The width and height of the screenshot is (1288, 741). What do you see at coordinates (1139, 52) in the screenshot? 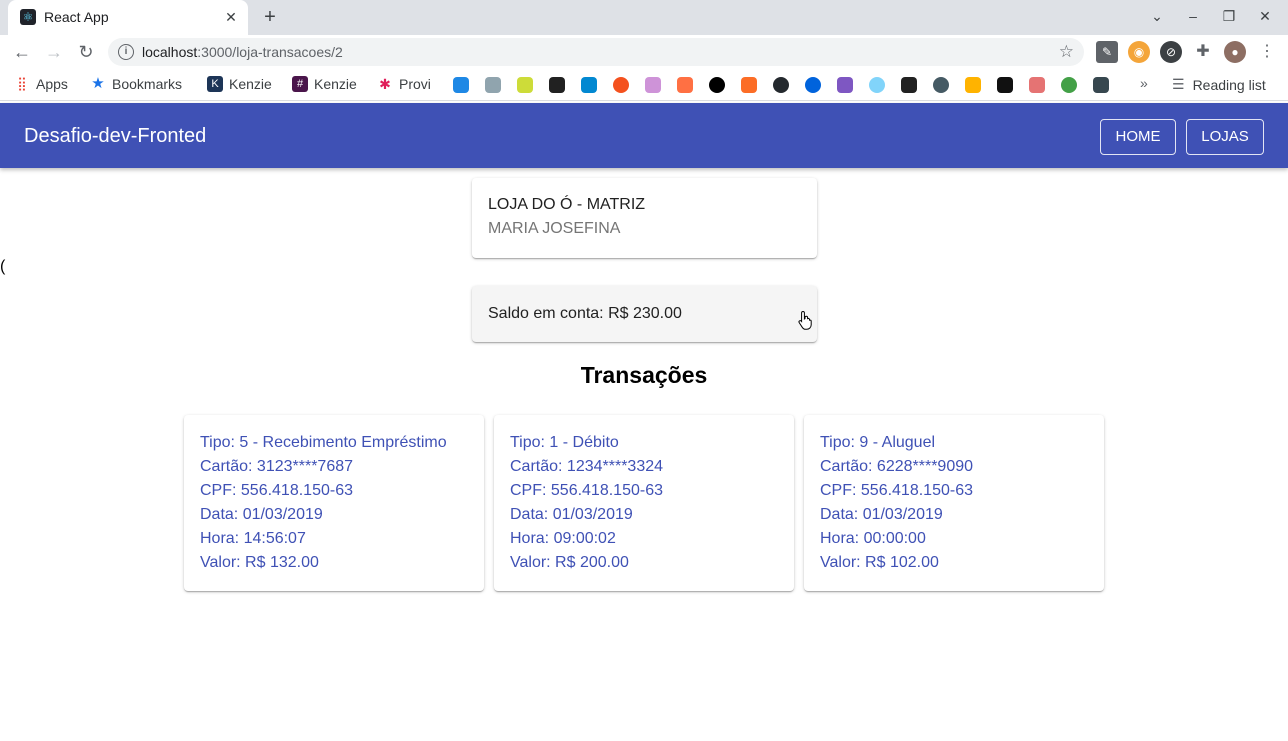
I see `extension-face-icon: ◉` at bounding box center [1139, 52].